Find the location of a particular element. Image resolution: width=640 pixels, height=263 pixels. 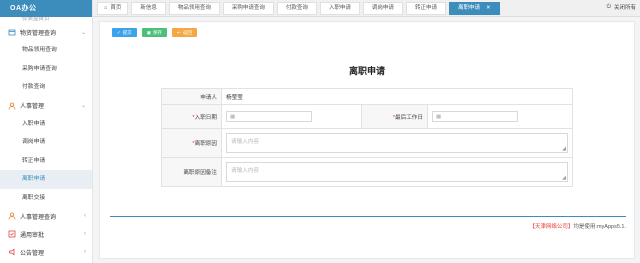

menu-group-approval: 通用审批 ‹ is located at coordinates (46, 234).